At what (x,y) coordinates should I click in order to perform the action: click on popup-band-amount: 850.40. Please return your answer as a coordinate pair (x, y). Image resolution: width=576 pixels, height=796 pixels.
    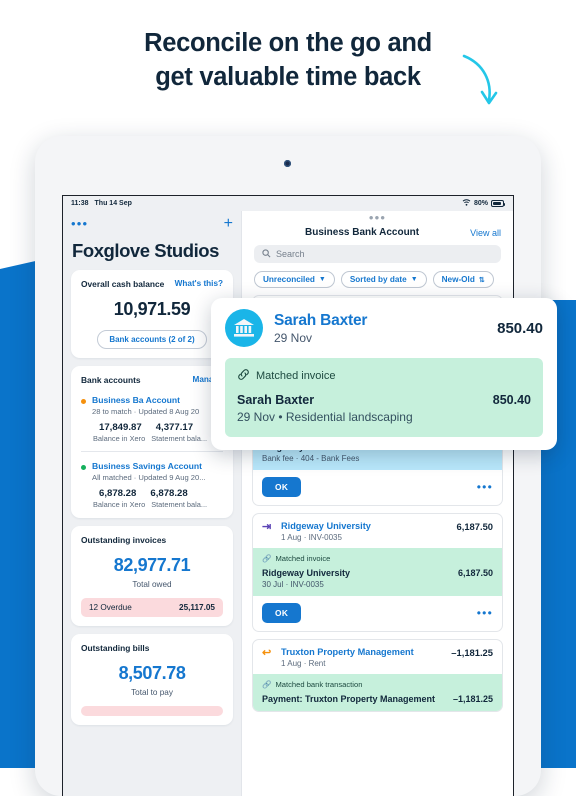
    Looking at the image, I should click on (511, 400).